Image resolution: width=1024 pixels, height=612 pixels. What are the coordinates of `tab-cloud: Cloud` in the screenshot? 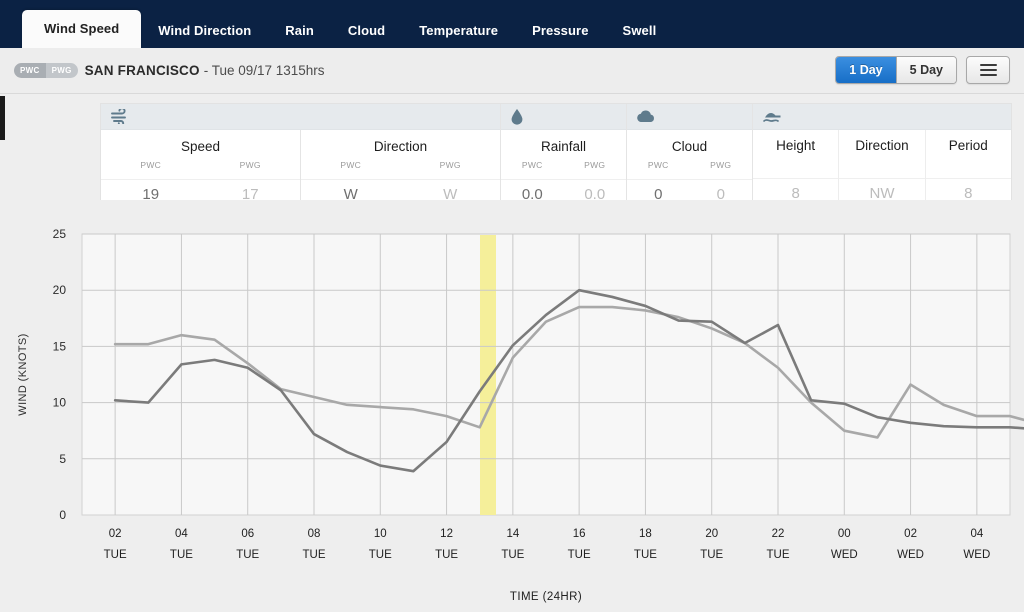 It's located at (366, 31).